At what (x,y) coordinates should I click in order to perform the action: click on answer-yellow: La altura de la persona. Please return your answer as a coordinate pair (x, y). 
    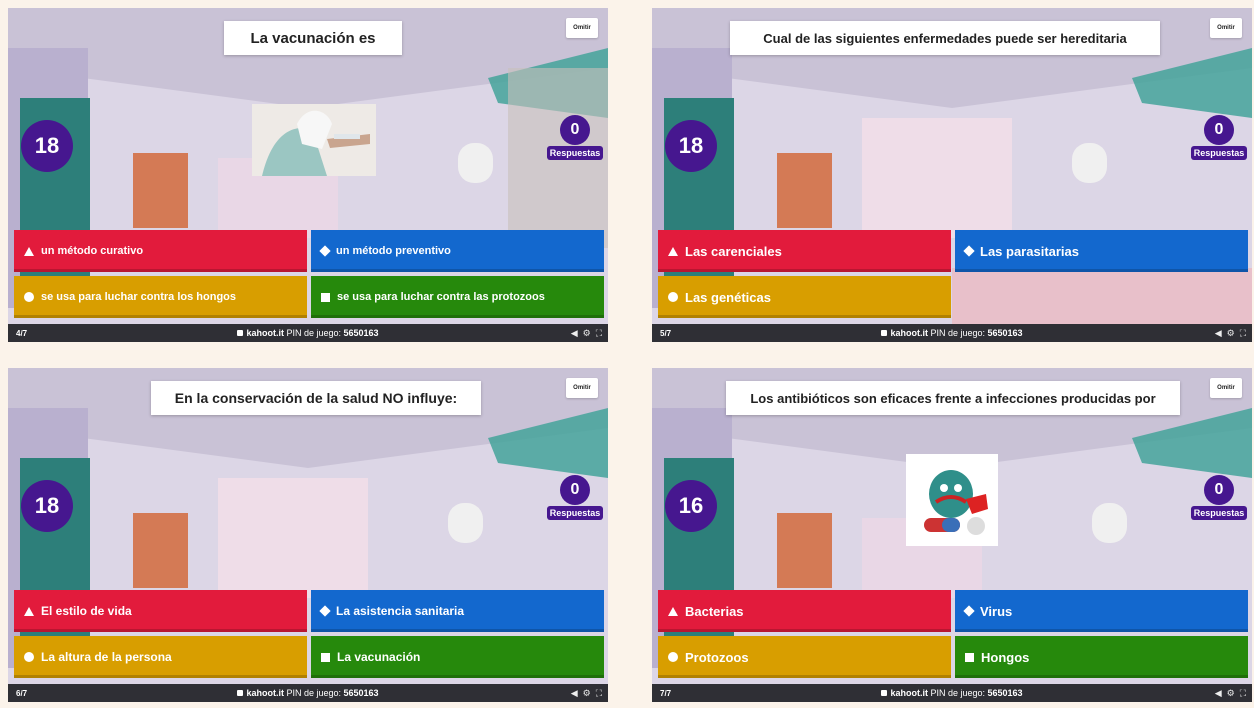
    Looking at the image, I should click on (160, 657).